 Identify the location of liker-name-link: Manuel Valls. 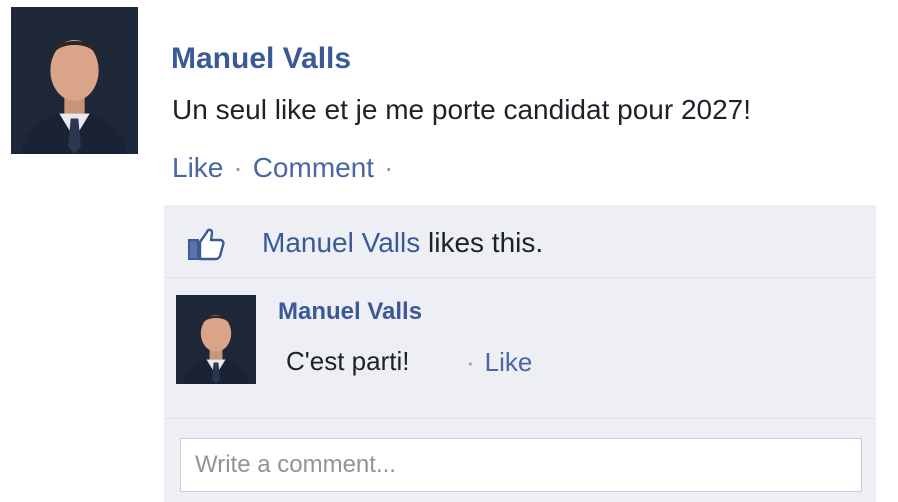
(341, 242).